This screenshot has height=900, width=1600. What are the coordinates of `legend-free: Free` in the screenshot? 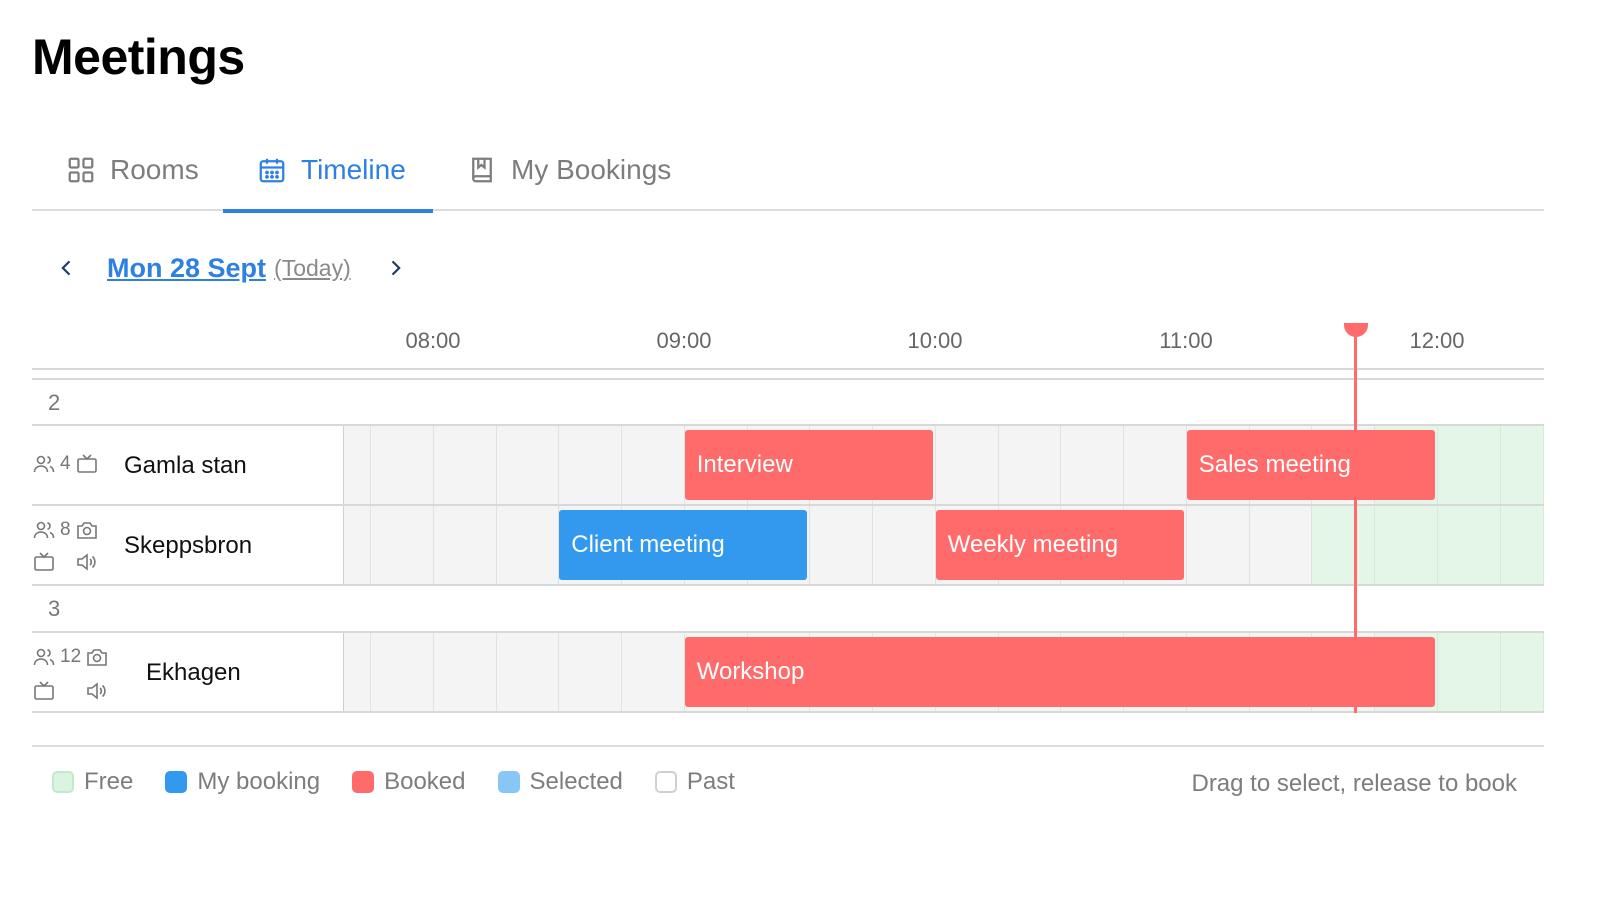 It's located at (92, 782).